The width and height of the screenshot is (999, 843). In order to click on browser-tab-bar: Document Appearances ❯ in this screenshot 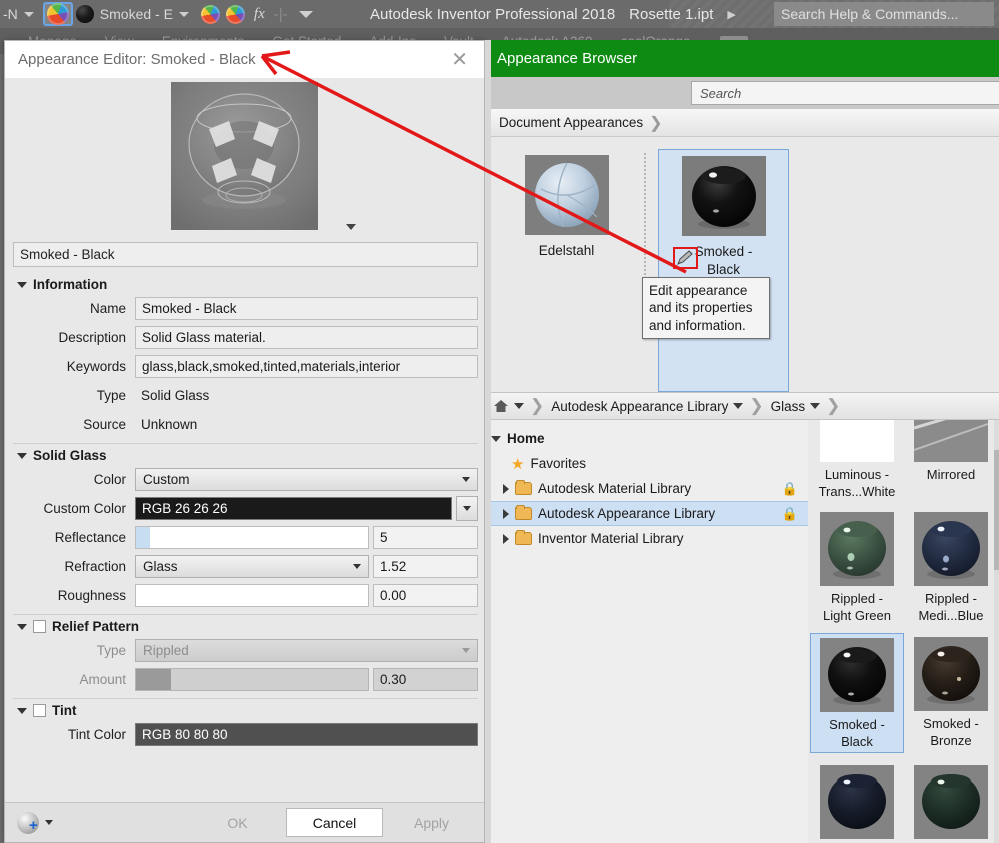, I will do `click(742, 123)`.